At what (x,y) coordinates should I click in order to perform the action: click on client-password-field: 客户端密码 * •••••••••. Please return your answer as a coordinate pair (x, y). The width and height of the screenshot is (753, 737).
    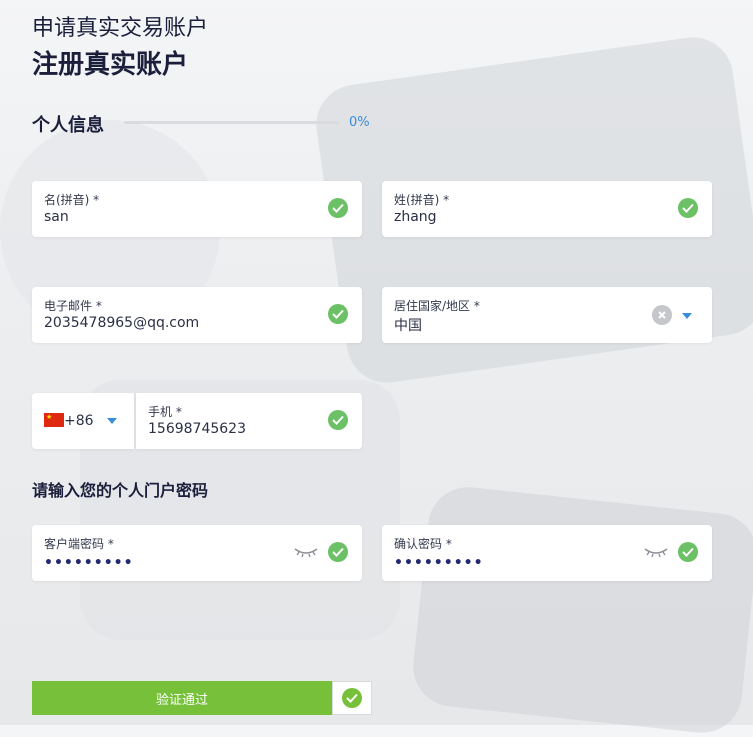
    Looking at the image, I should click on (197, 553).